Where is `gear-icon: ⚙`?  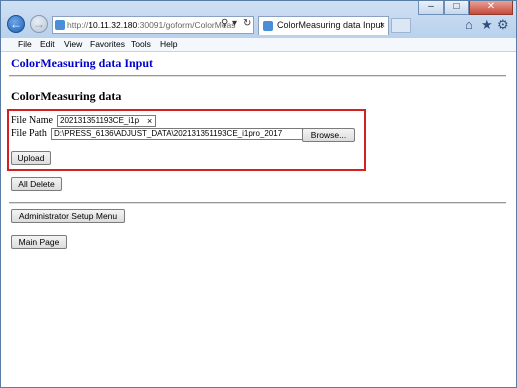 gear-icon: ⚙ is located at coordinates (503, 25).